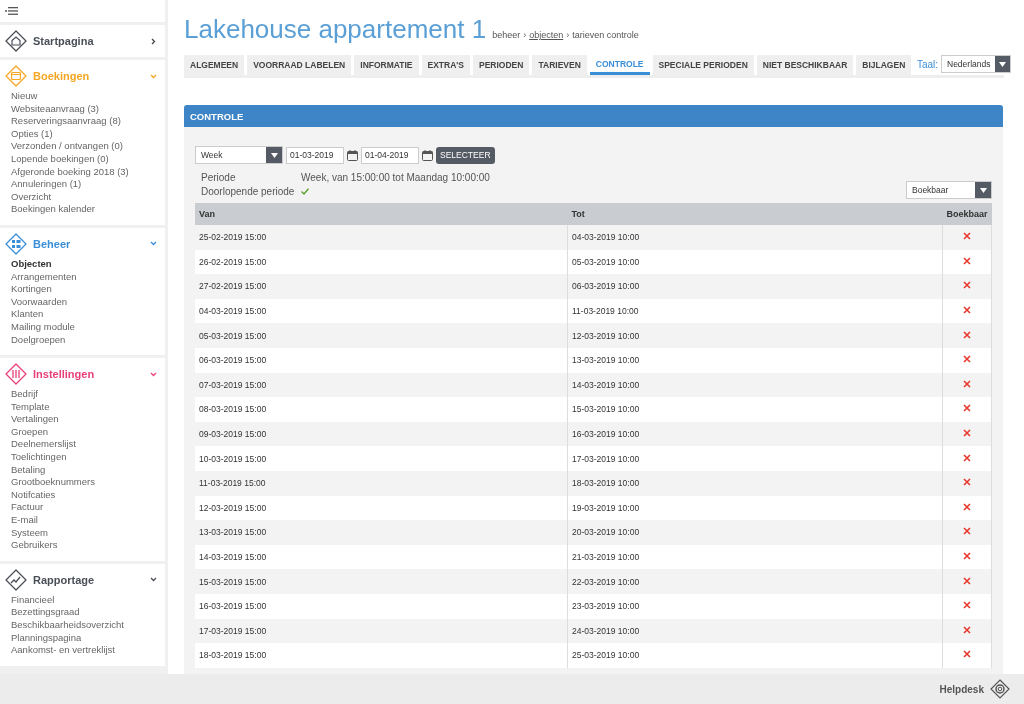 The height and width of the screenshot is (704, 1024). I want to click on tab: VOORRAAD LABELEN, so click(299, 65).